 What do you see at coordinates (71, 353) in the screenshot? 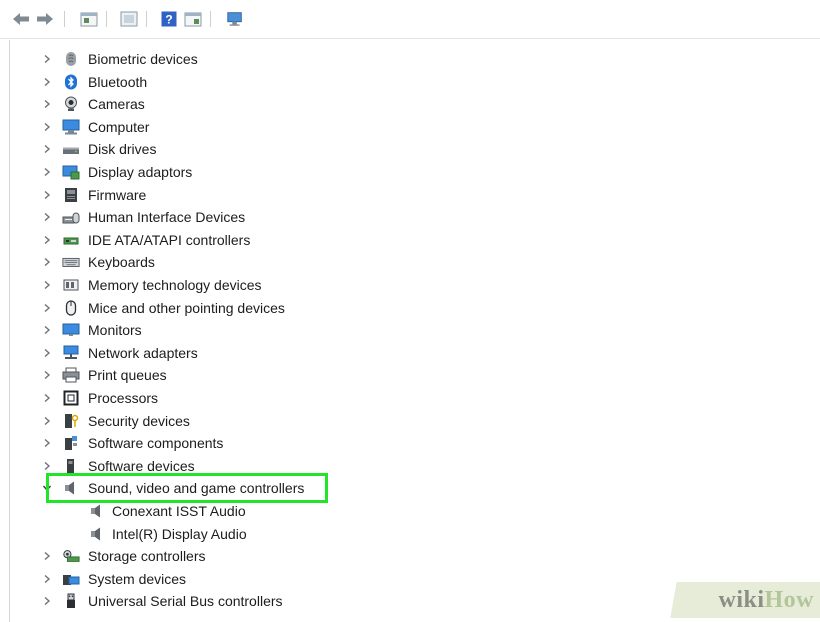
I see `network-adapter-icon` at bounding box center [71, 353].